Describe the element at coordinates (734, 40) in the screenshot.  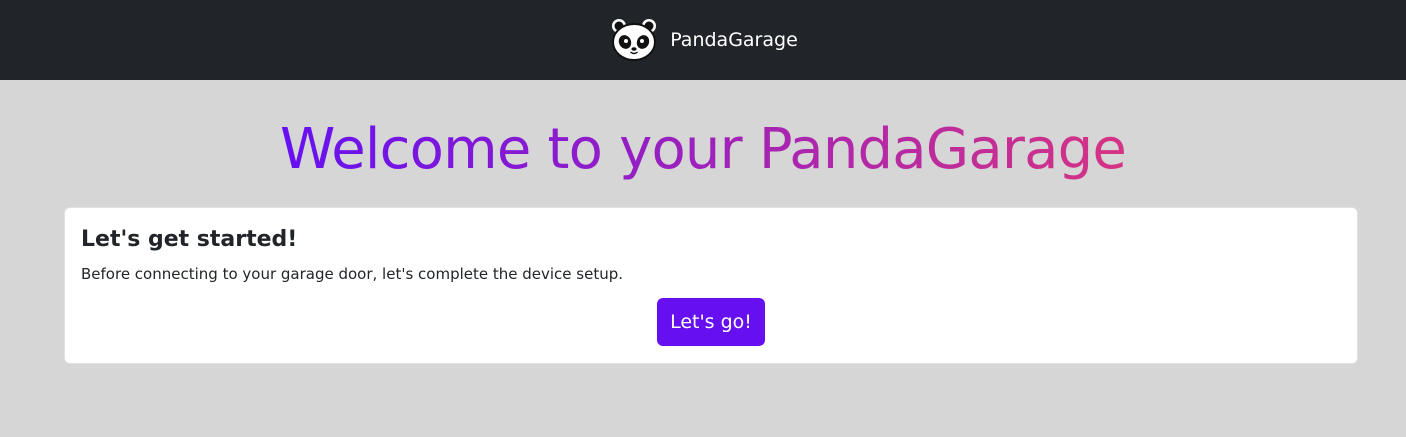
I see `brand-name: PandaGarage` at that location.